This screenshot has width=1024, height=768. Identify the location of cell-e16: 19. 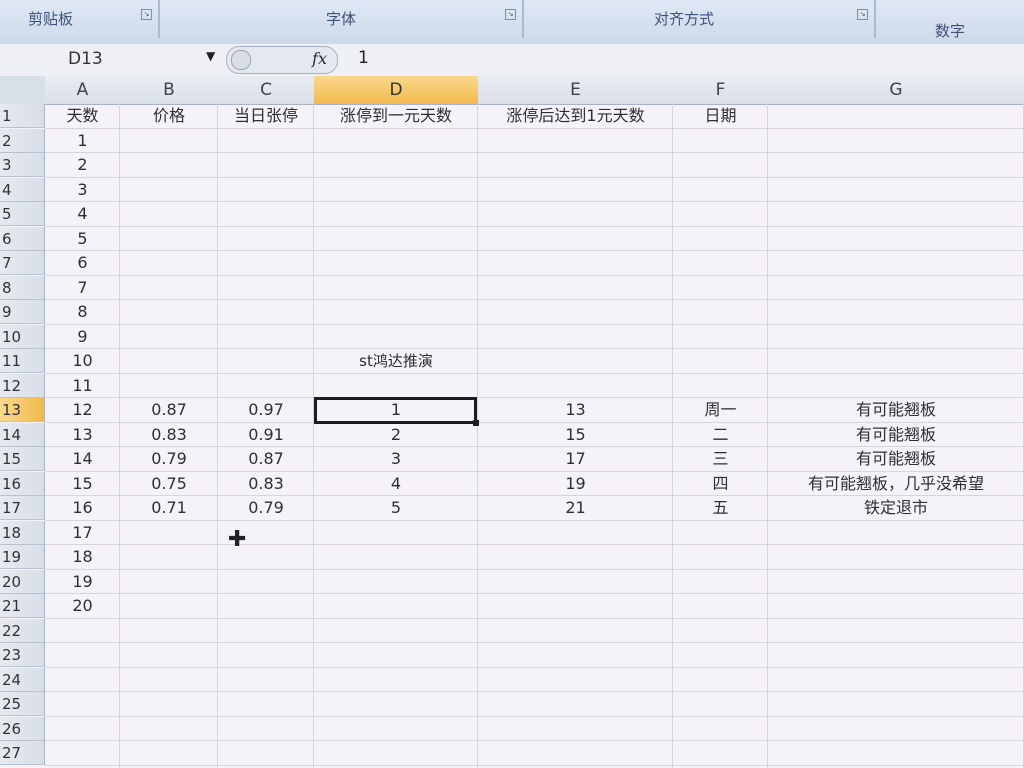
(575, 484).